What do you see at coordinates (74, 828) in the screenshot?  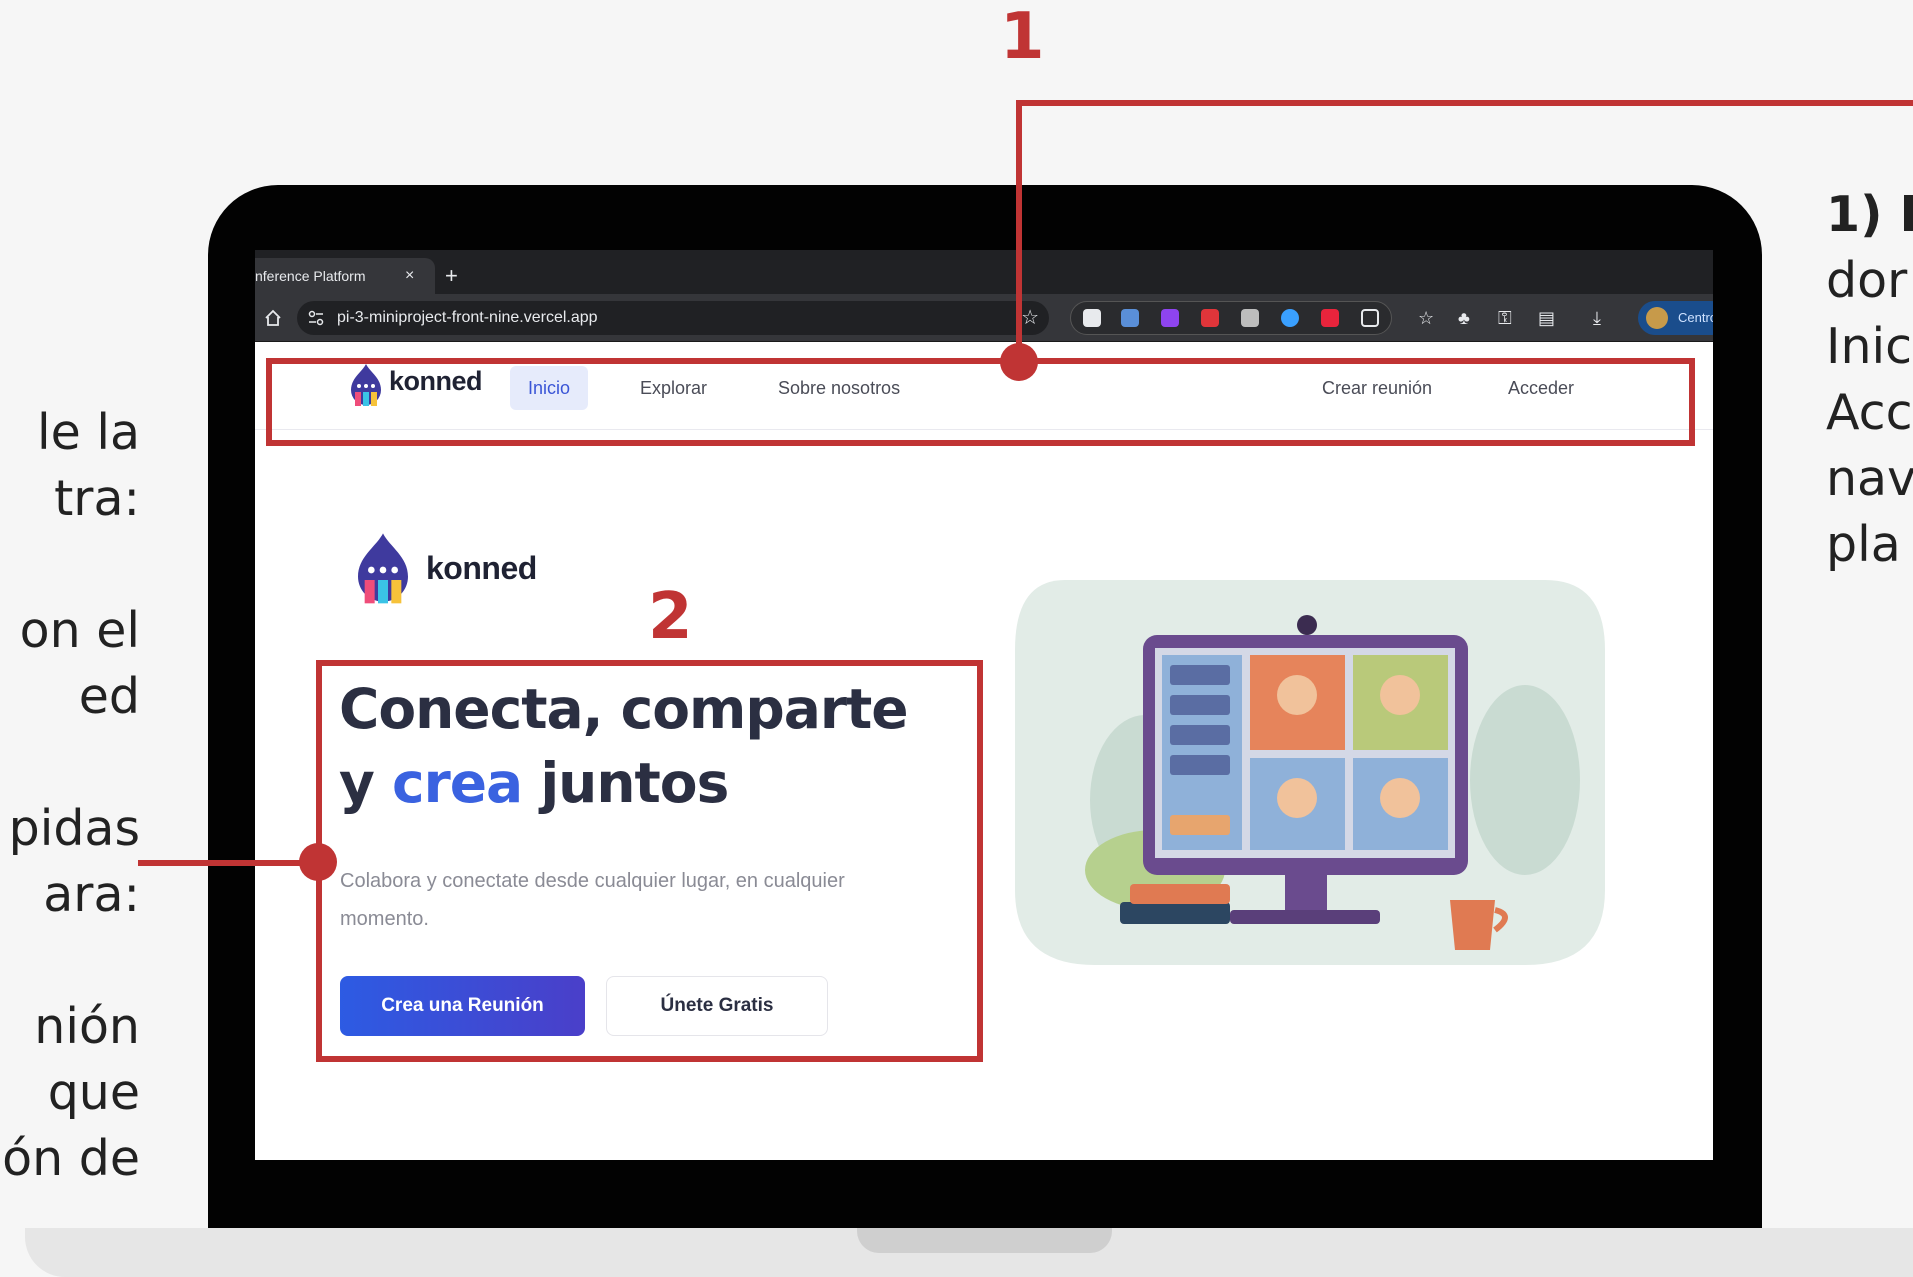 I see `left-fragment: pidas` at bounding box center [74, 828].